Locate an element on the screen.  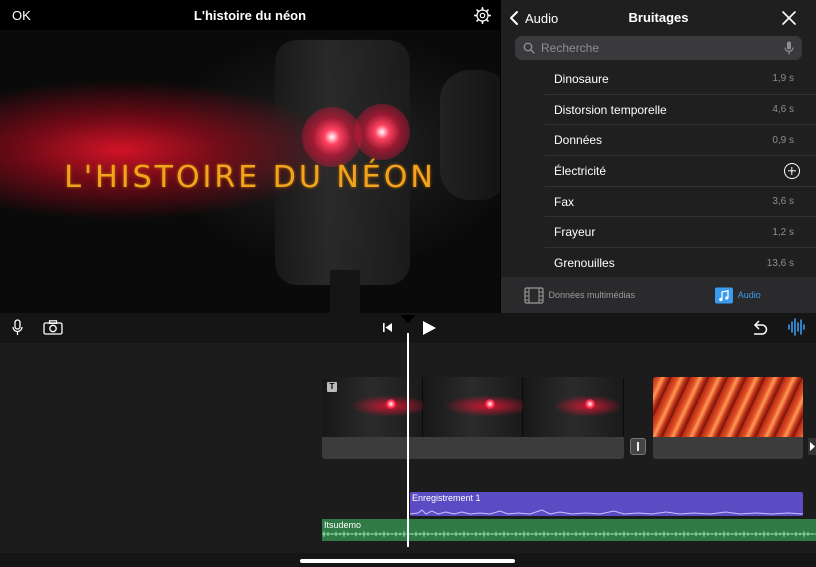
music-clip: Itsudemo is located at coordinates (569, 530).